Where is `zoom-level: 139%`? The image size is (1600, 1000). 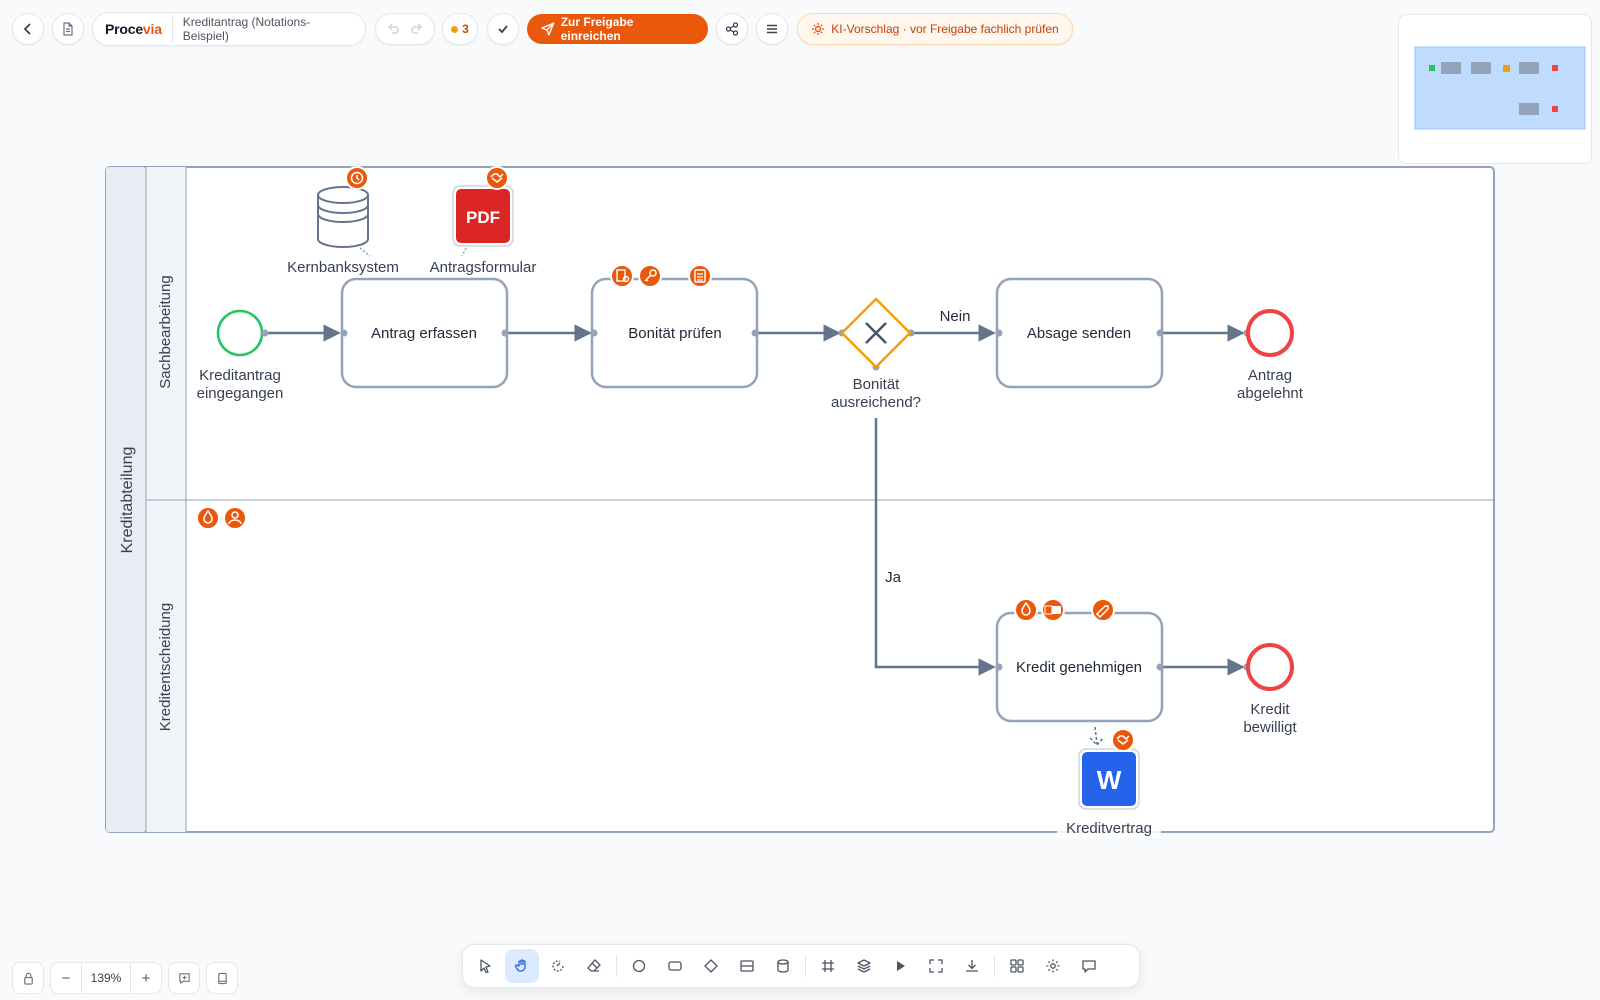 zoom-level: 139% is located at coordinates (106, 978).